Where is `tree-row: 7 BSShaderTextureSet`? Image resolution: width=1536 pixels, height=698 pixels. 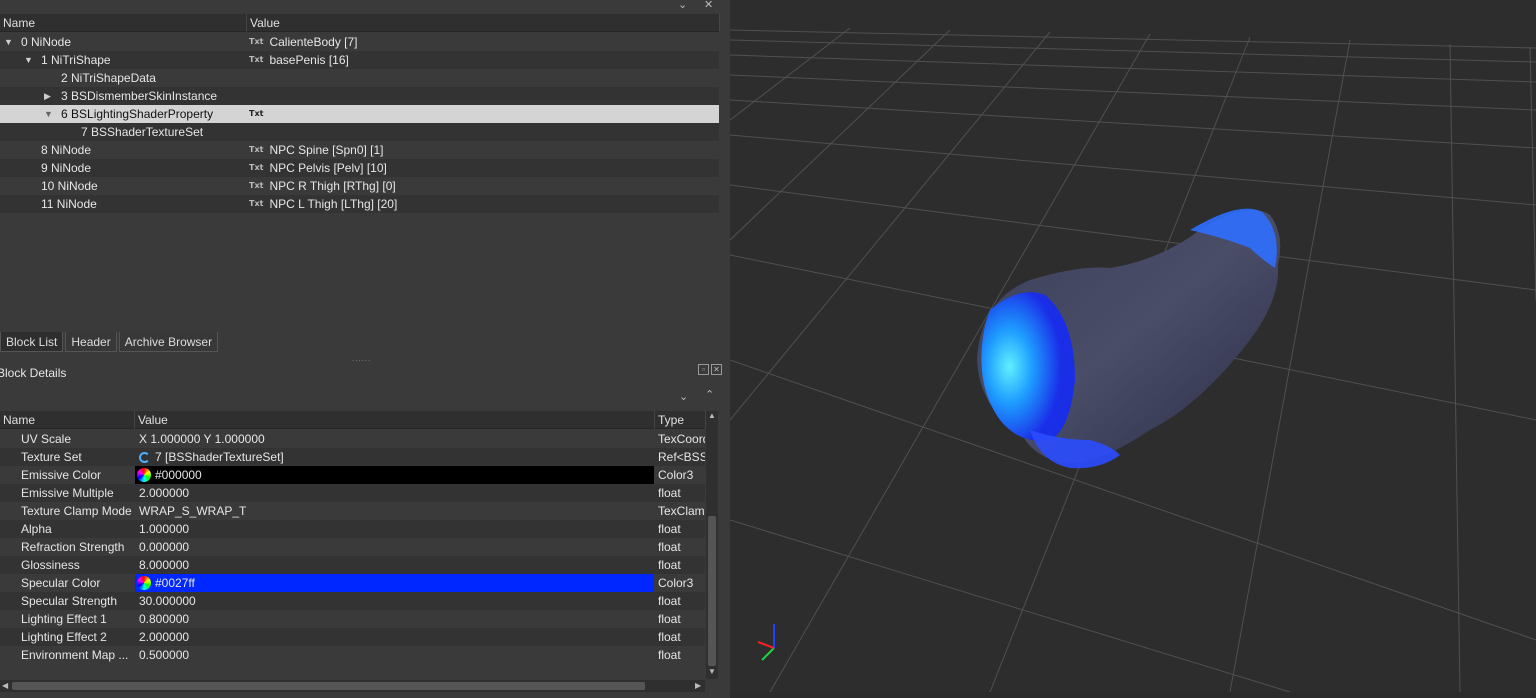 tree-row: 7 BSShaderTextureSet is located at coordinates (359, 132).